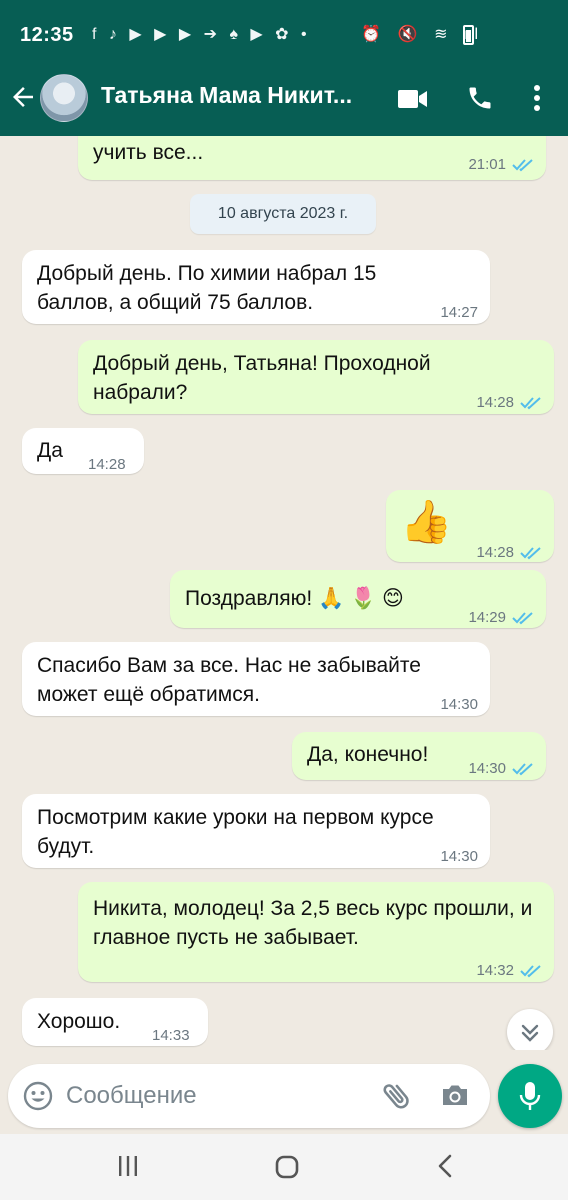 The width and height of the screenshot is (568, 1200). Describe the element at coordinates (530, 1033) in the screenshot. I see `double-chevron-down-icon` at that location.